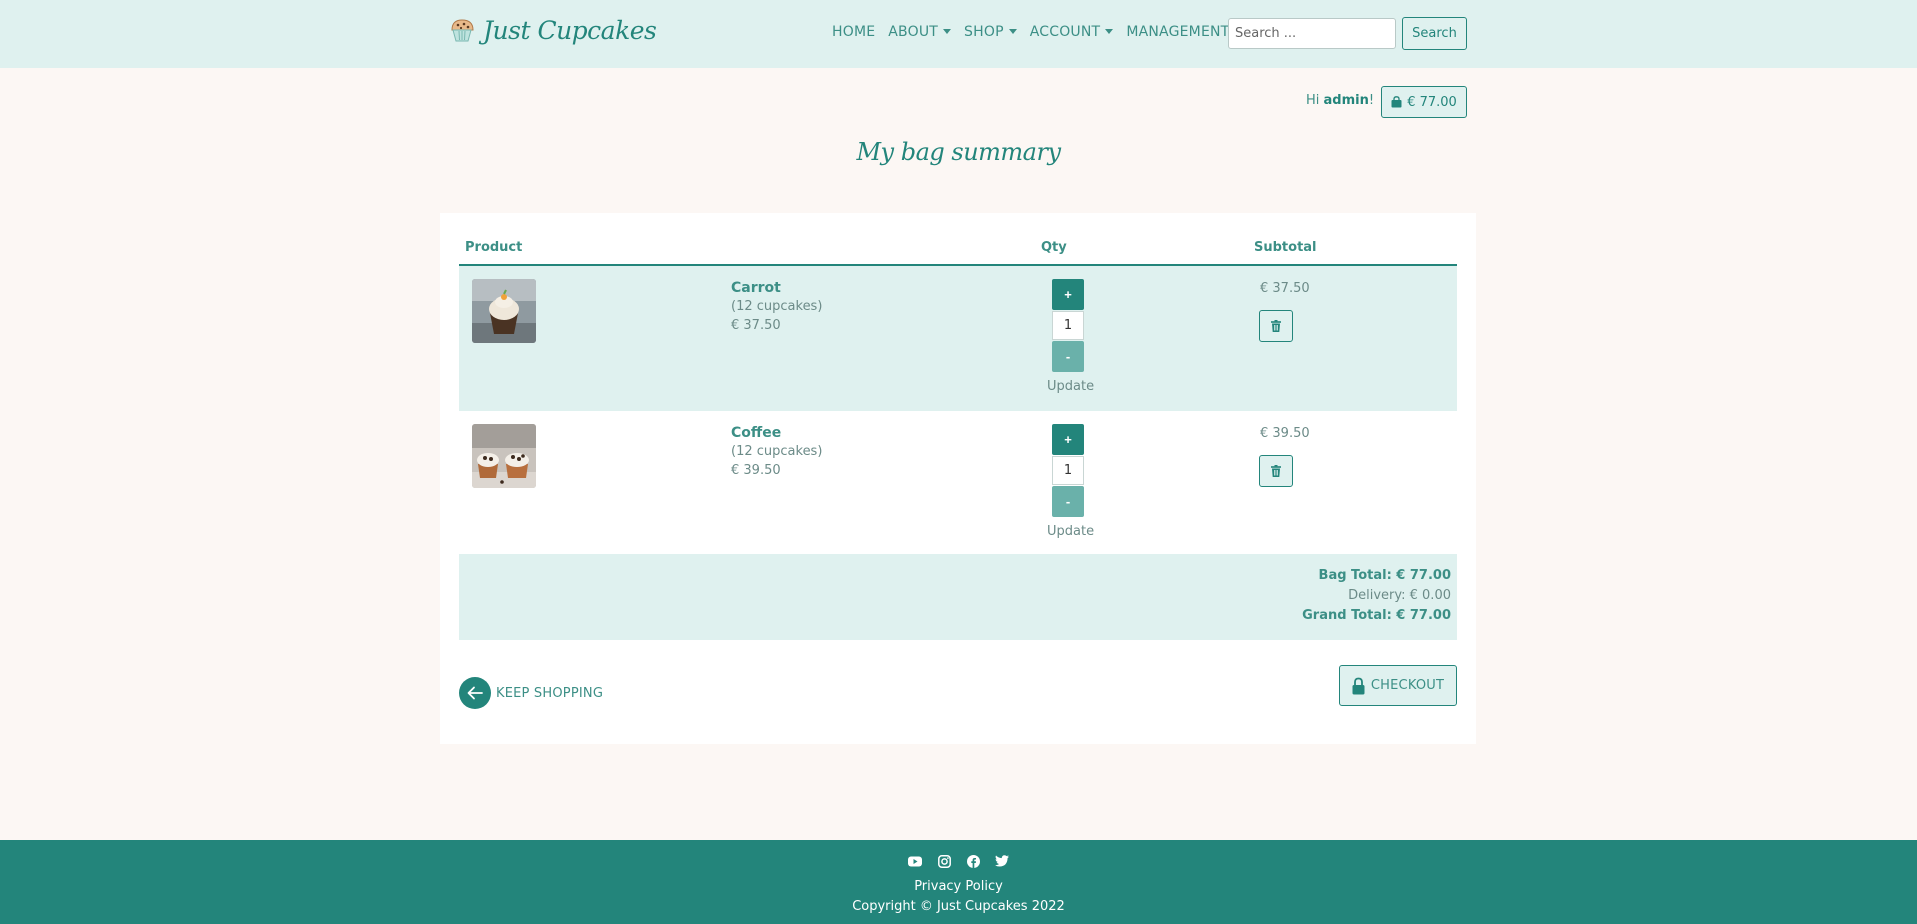  I want to click on copyright-text: Copyright © Just Cupcakes 2022, so click(958, 906).